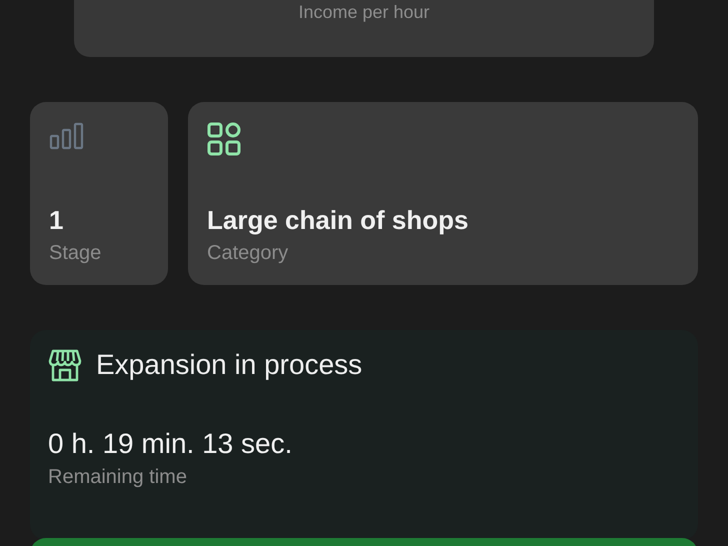 This screenshot has width=728, height=546. I want to click on stat-label: Stage, so click(75, 253).